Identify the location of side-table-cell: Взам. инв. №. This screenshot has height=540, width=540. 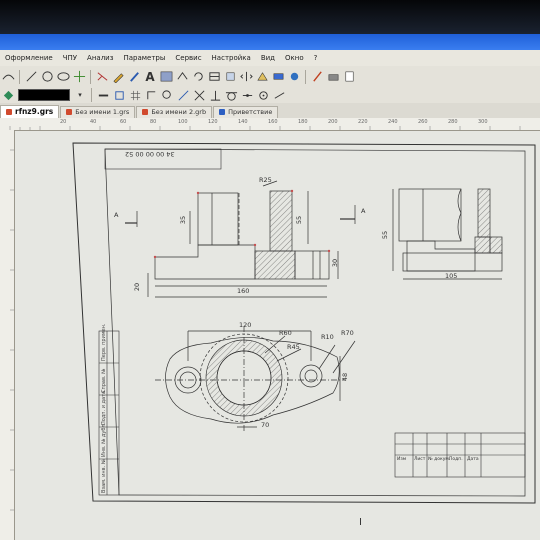
(104, 476).